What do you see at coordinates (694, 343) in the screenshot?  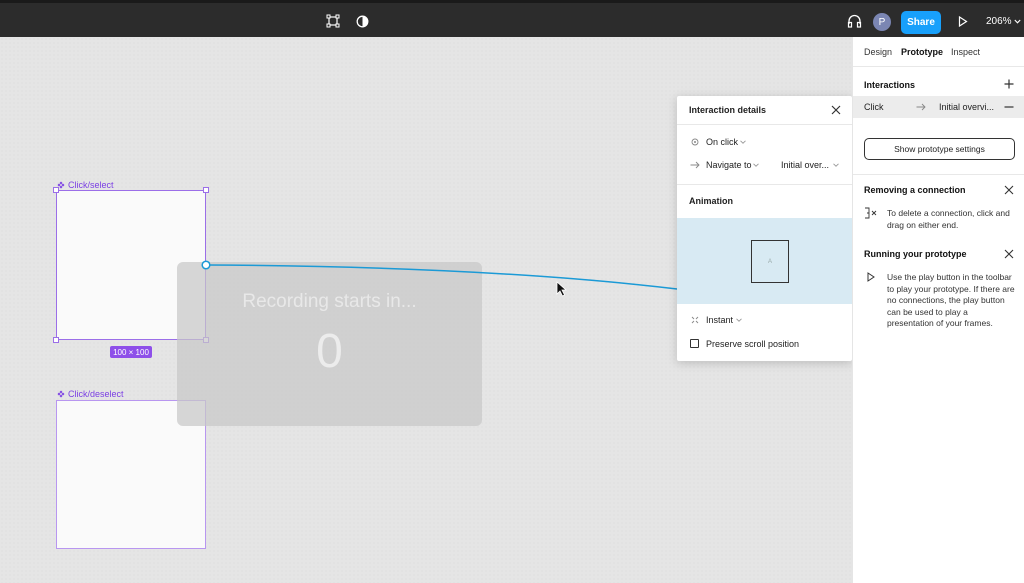 I see `preserve-scroll-checkbox` at bounding box center [694, 343].